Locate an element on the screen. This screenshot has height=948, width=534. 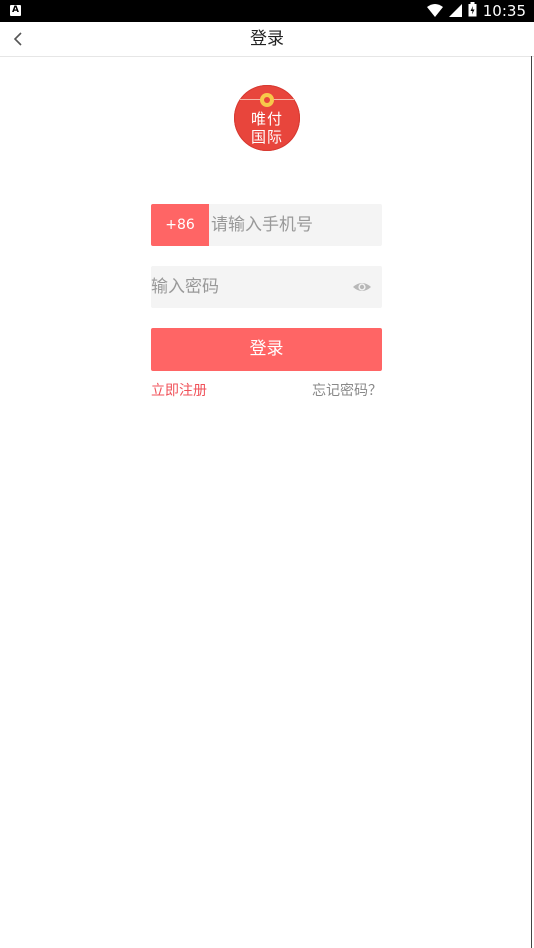
app-header: 登录 is located at coordinates (267, 39).